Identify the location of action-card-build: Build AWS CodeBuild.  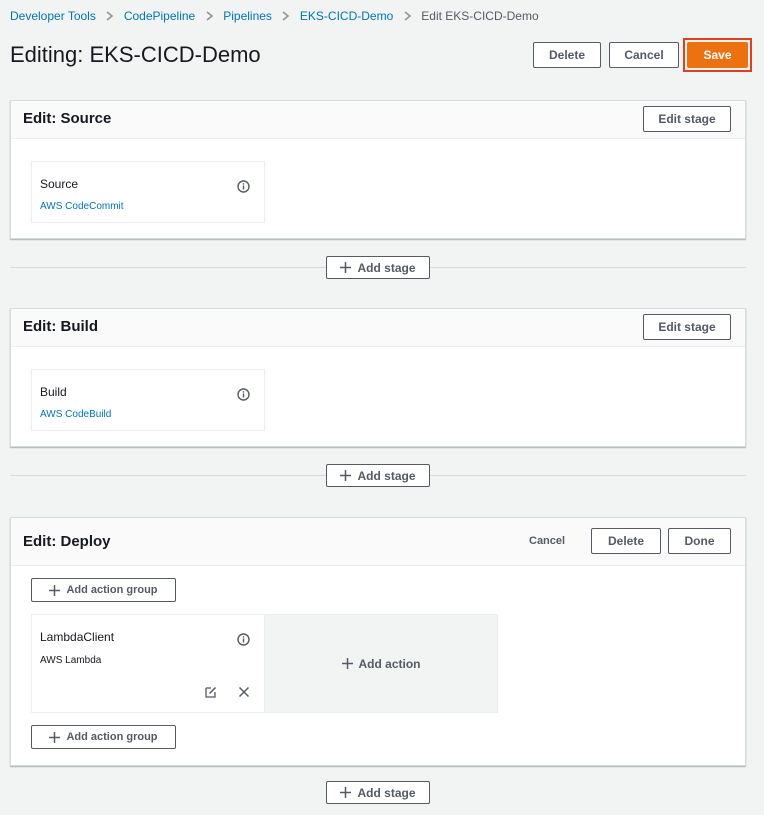
(148, 400).